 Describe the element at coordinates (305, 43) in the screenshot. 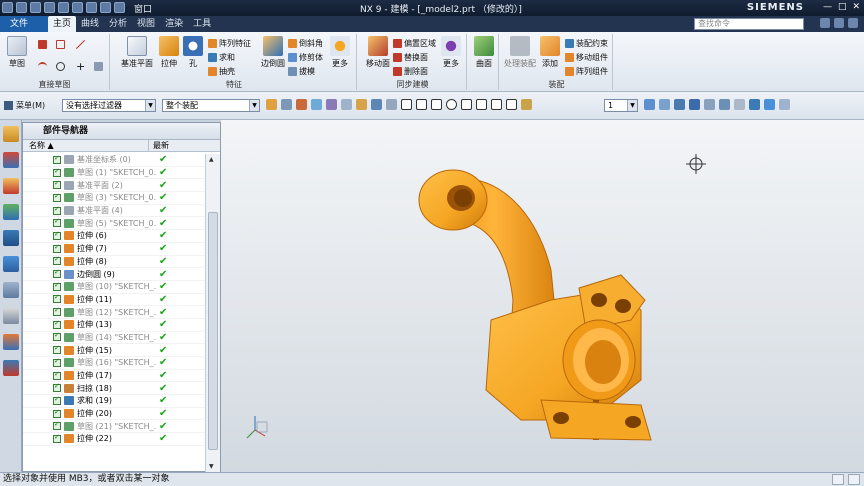

I see `chamfer-button: 倒斜角` at that location.